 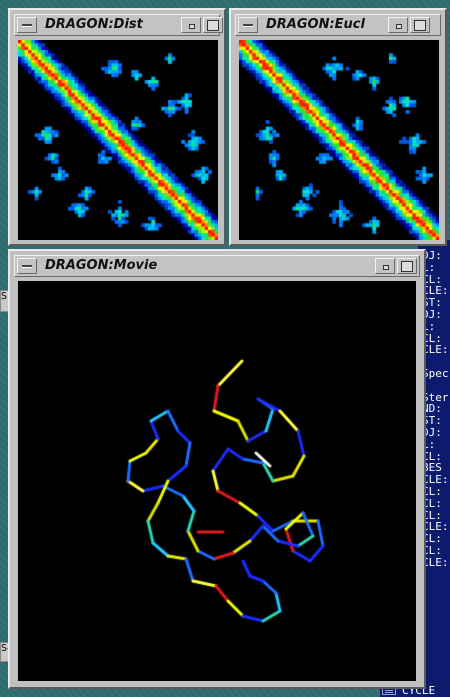 What do you see at coordinates (315, 24) in the screenshot?
I see `window-title: DRAGON:Eucl` at bounding box center [315, 24].